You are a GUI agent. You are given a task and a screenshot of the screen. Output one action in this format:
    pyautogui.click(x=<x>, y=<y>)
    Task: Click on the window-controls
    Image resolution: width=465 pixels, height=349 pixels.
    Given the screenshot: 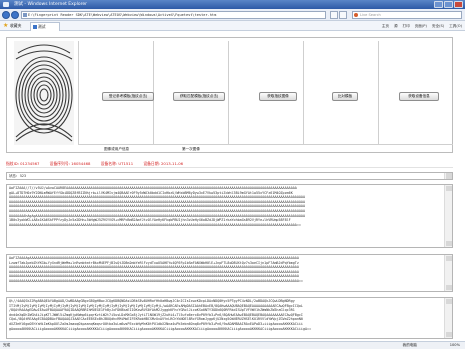 What is the action you would take?
    pyautogui.click(x=448, y=4)
    